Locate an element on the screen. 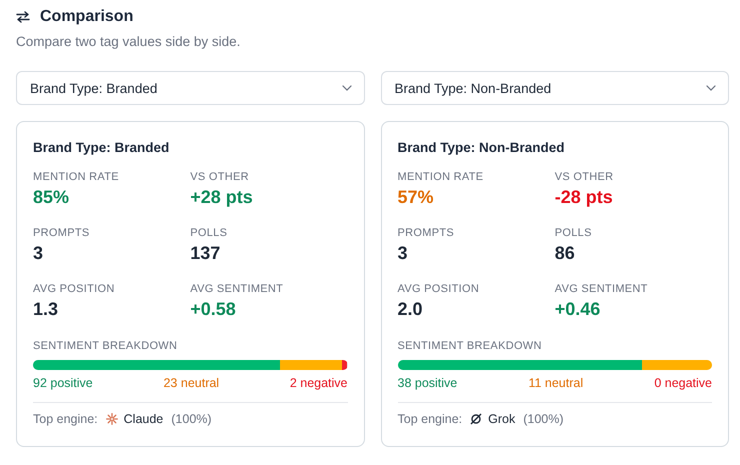 This screenshot has width=740, height=465. card-title: Brand Type: Non-Branded is located at coordinates (482, 147).